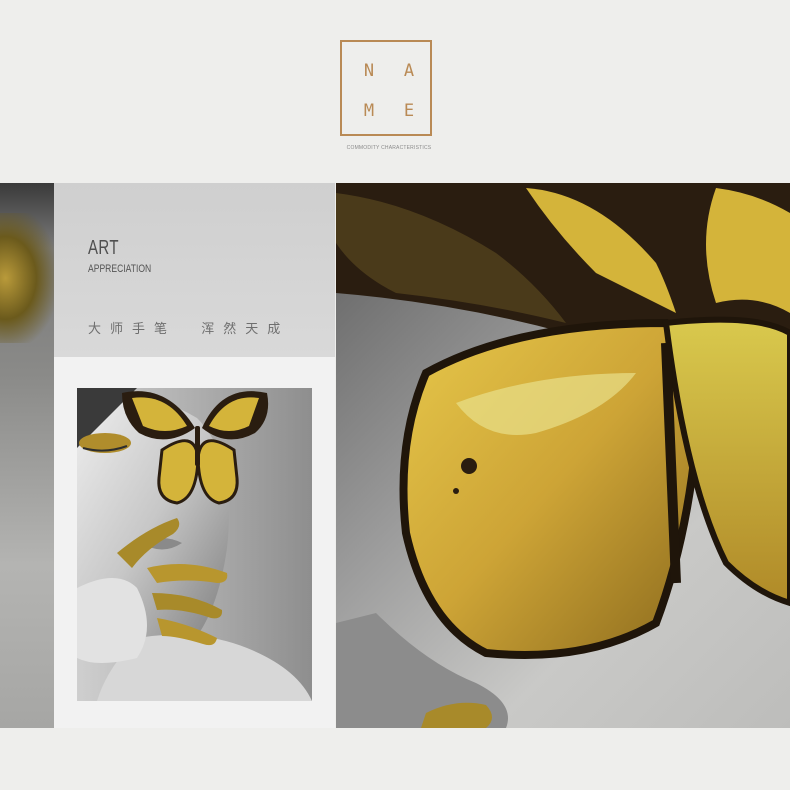 This screenshot has height=790, width=790. Describe the element at coordinates (189, 328) in the screenshot. I see `slogan-text: 大师手笔 浑然天成` at that location.